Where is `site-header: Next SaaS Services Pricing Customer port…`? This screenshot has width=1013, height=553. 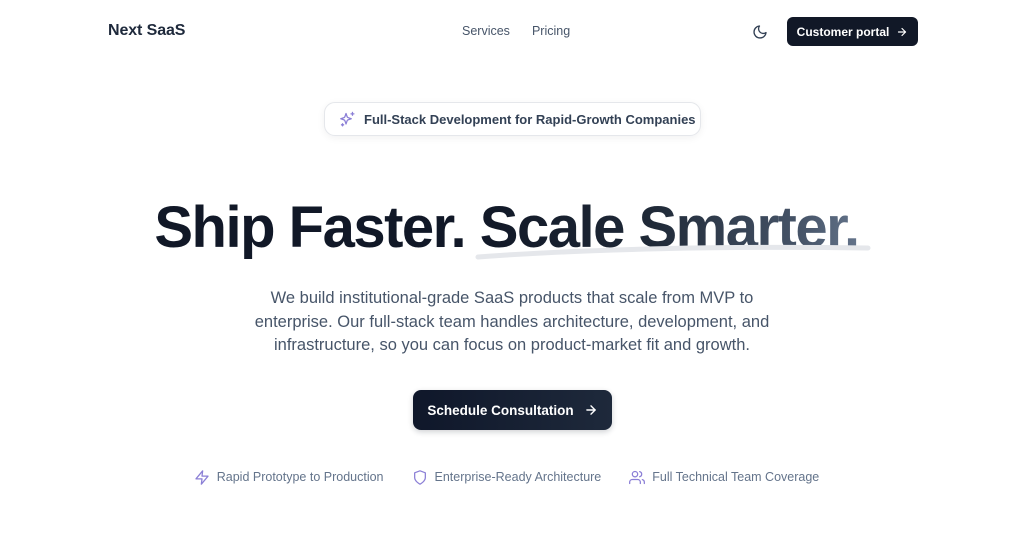
site-header: Next SaaS Services Pricing Customer port… is located at coordinates (506, 32).